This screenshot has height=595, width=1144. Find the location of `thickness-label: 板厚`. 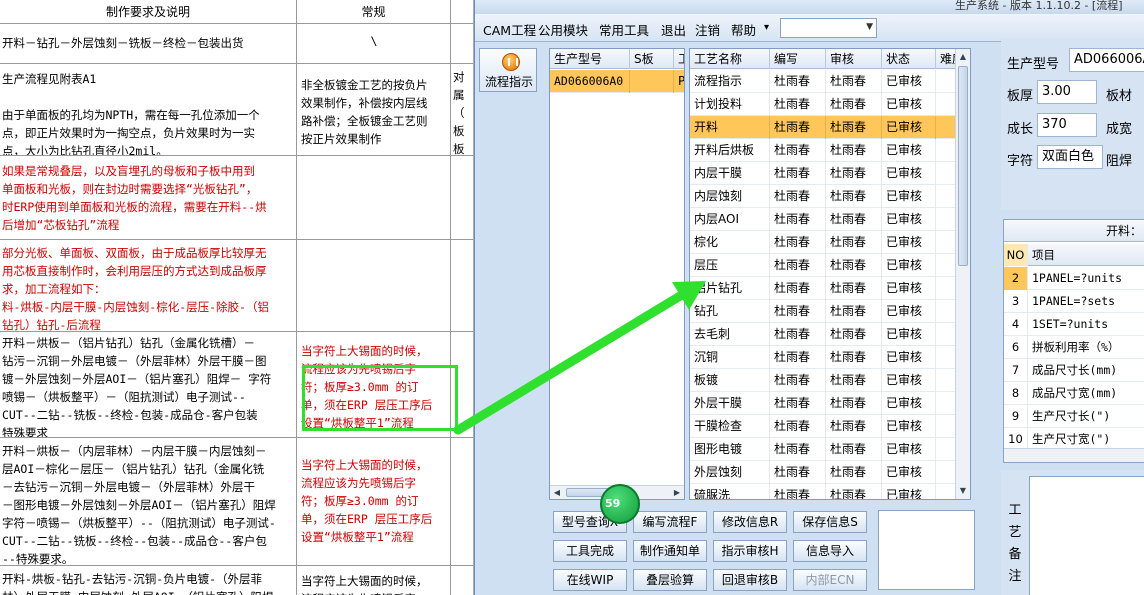

thickness-label: 板厚 is located at coordinates (1020, 96).